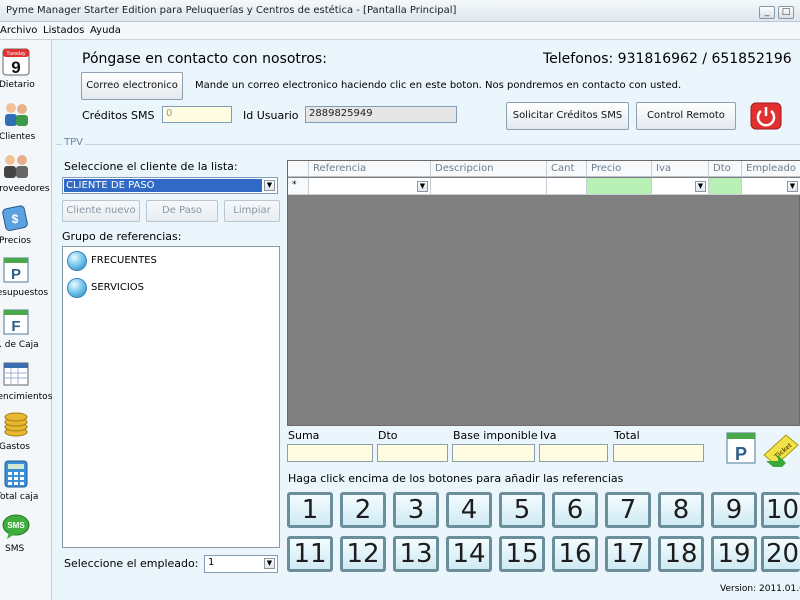  I want to click on ref-button-6: 6, so click(575, 510).